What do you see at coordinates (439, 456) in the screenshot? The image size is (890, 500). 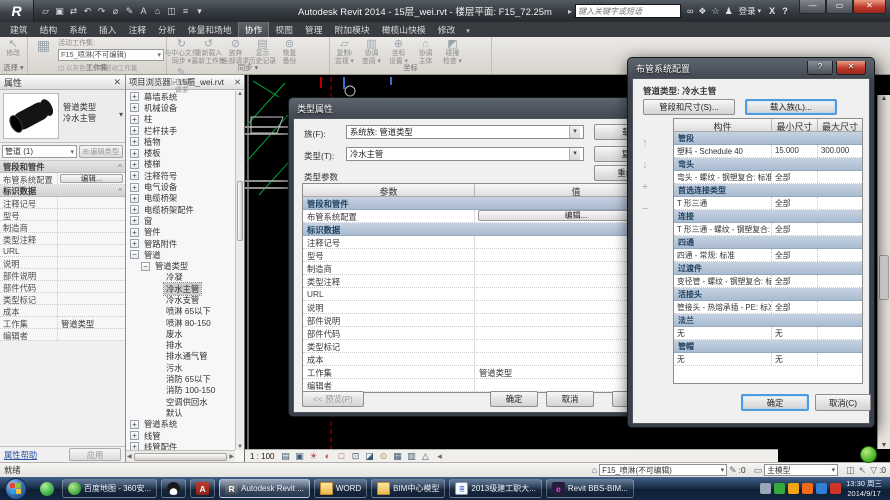 I see `expand-viewbar-icon: ◂` at bounding box center [439, 456].